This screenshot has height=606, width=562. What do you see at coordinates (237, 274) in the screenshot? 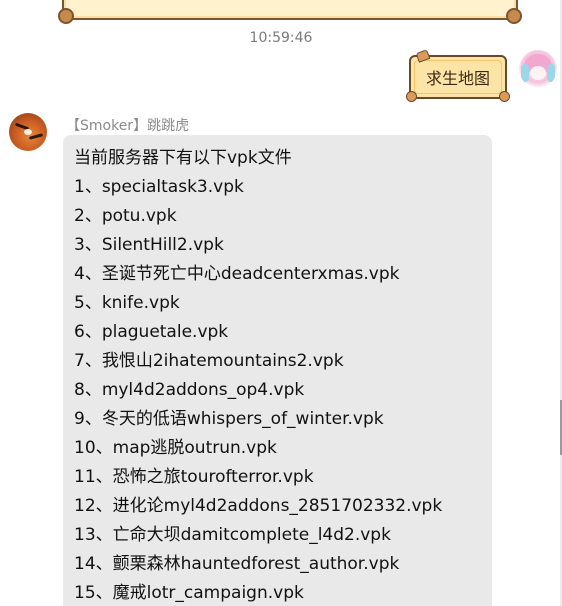
I see `message-line: 4、圣诞节死亡中心deadcenterxmas.vpk` at bounding box center [237, 274].